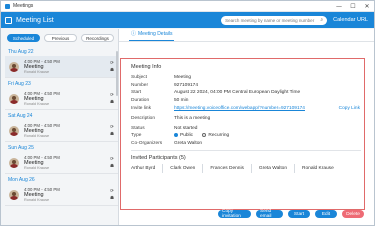 This screenshot has width=375, height=240. What do you see at coordinates (272, 169) in the screenshot?
I see `participant: Greta Walton` at bounding box center [272, 169].